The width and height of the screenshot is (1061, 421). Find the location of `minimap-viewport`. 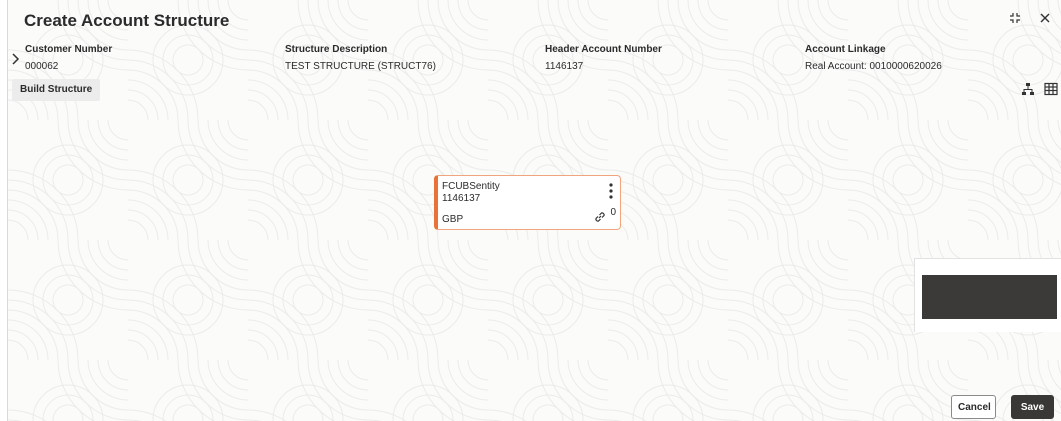

minimap-viewport is located at coordinates (989, 297).